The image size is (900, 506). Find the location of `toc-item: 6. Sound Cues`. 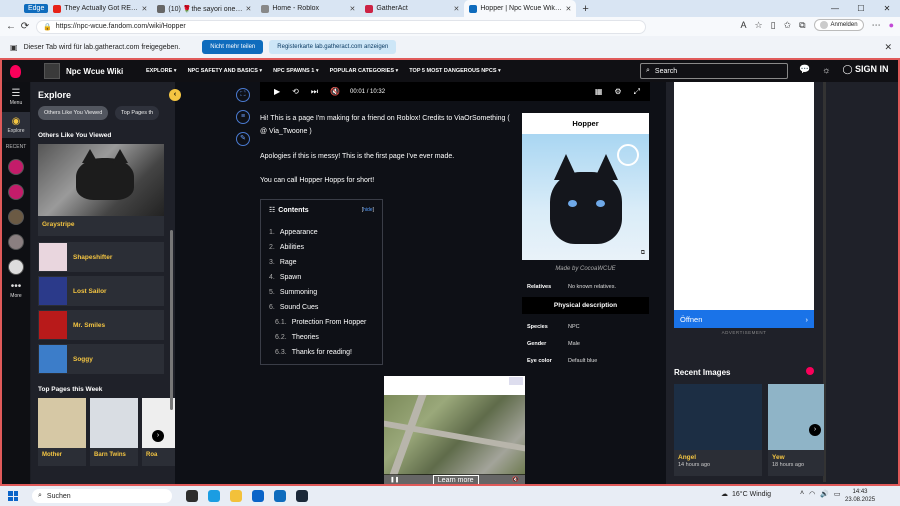

toc-item: 6. Sound Cues is located at coordinates (321, 307).